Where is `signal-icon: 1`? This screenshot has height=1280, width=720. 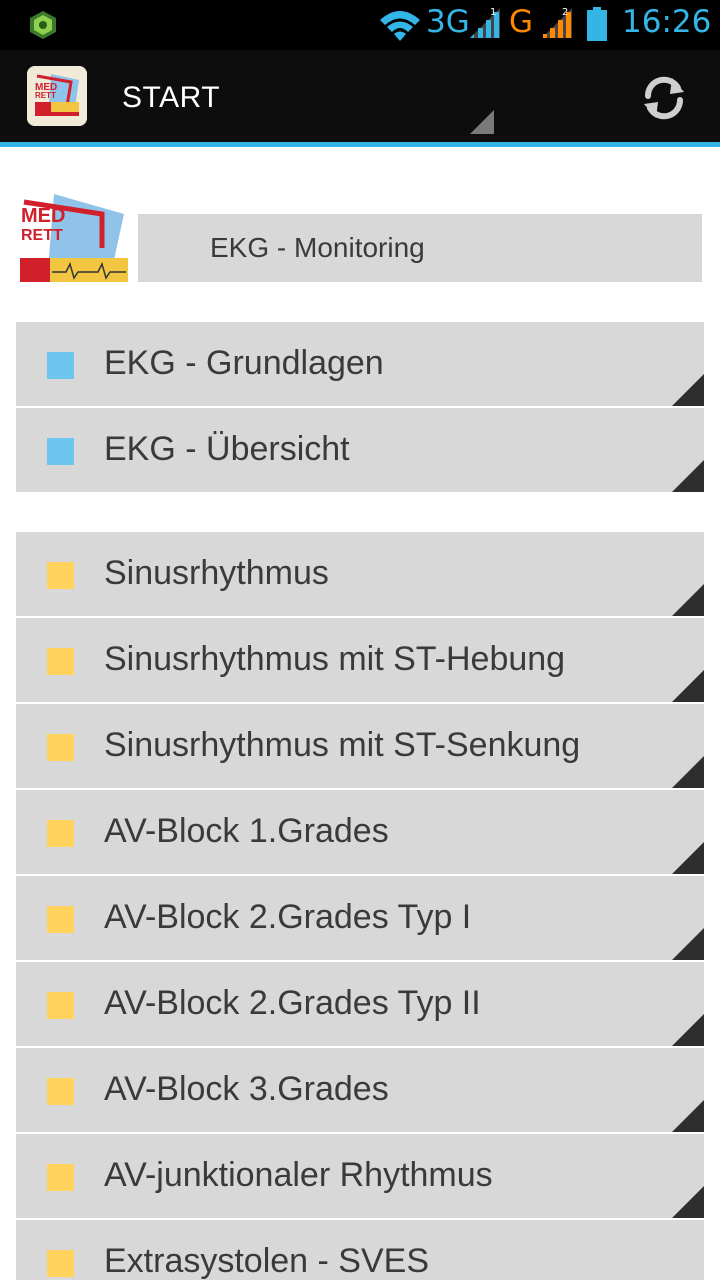
signal-icon: 1 is located at coordinates (485, 22).